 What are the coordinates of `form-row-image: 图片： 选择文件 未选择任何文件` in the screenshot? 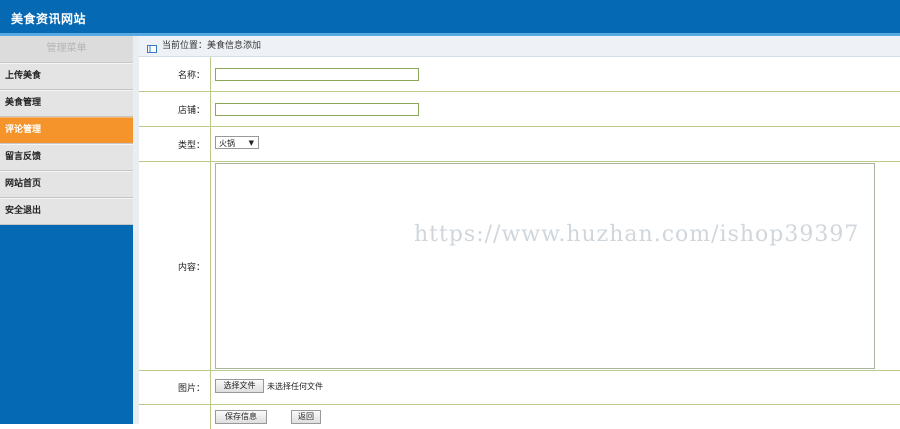 It's located at (519, 388).